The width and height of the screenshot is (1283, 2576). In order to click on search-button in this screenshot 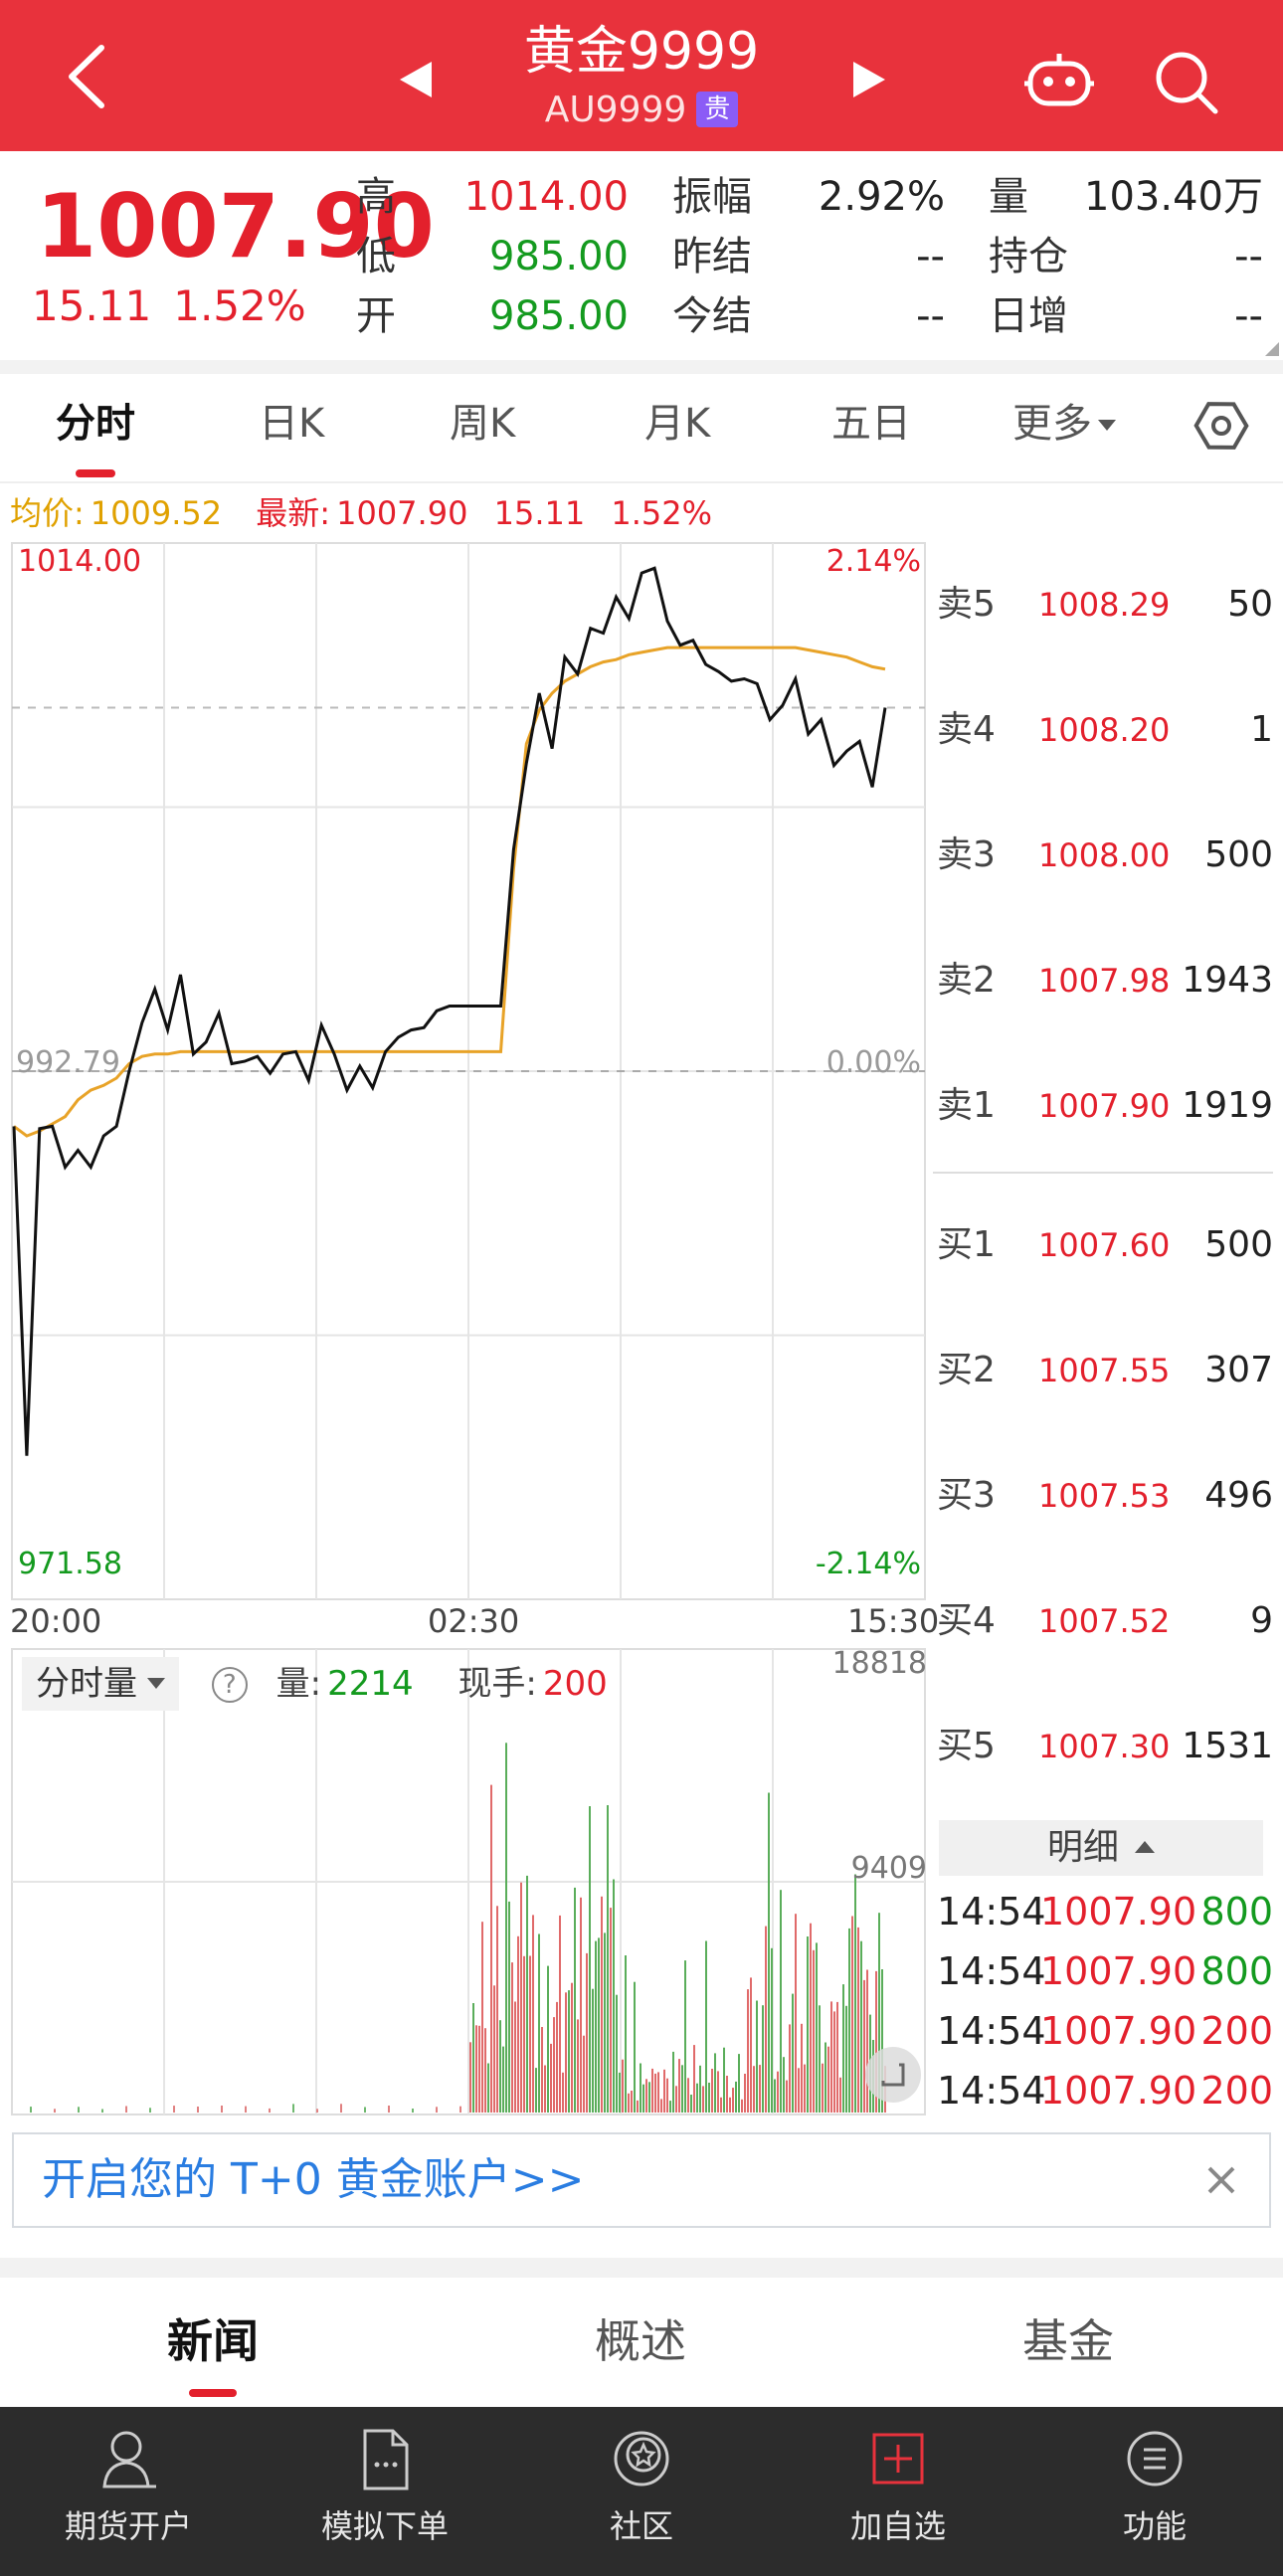, I will do `click(1186, 82)`.